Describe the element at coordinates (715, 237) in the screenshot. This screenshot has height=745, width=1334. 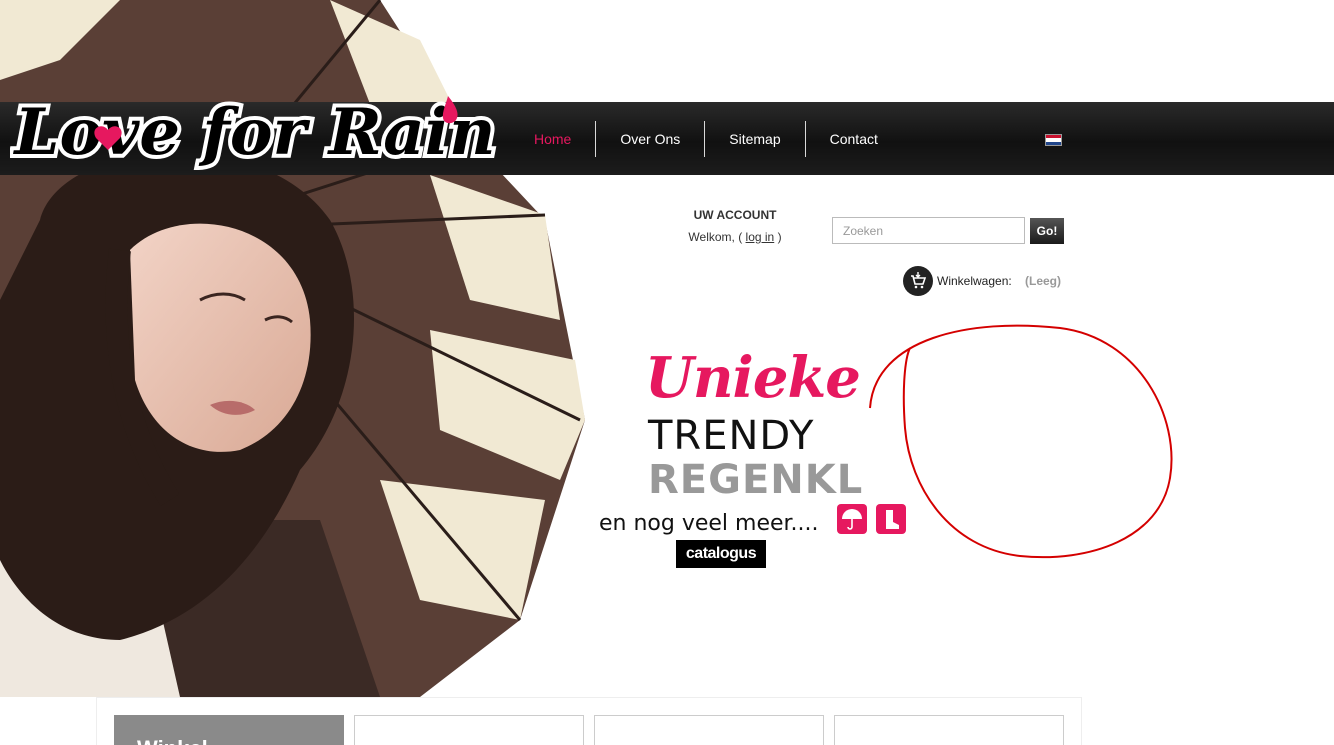
I see `welcome-prefix: Welkom, (` at that location.